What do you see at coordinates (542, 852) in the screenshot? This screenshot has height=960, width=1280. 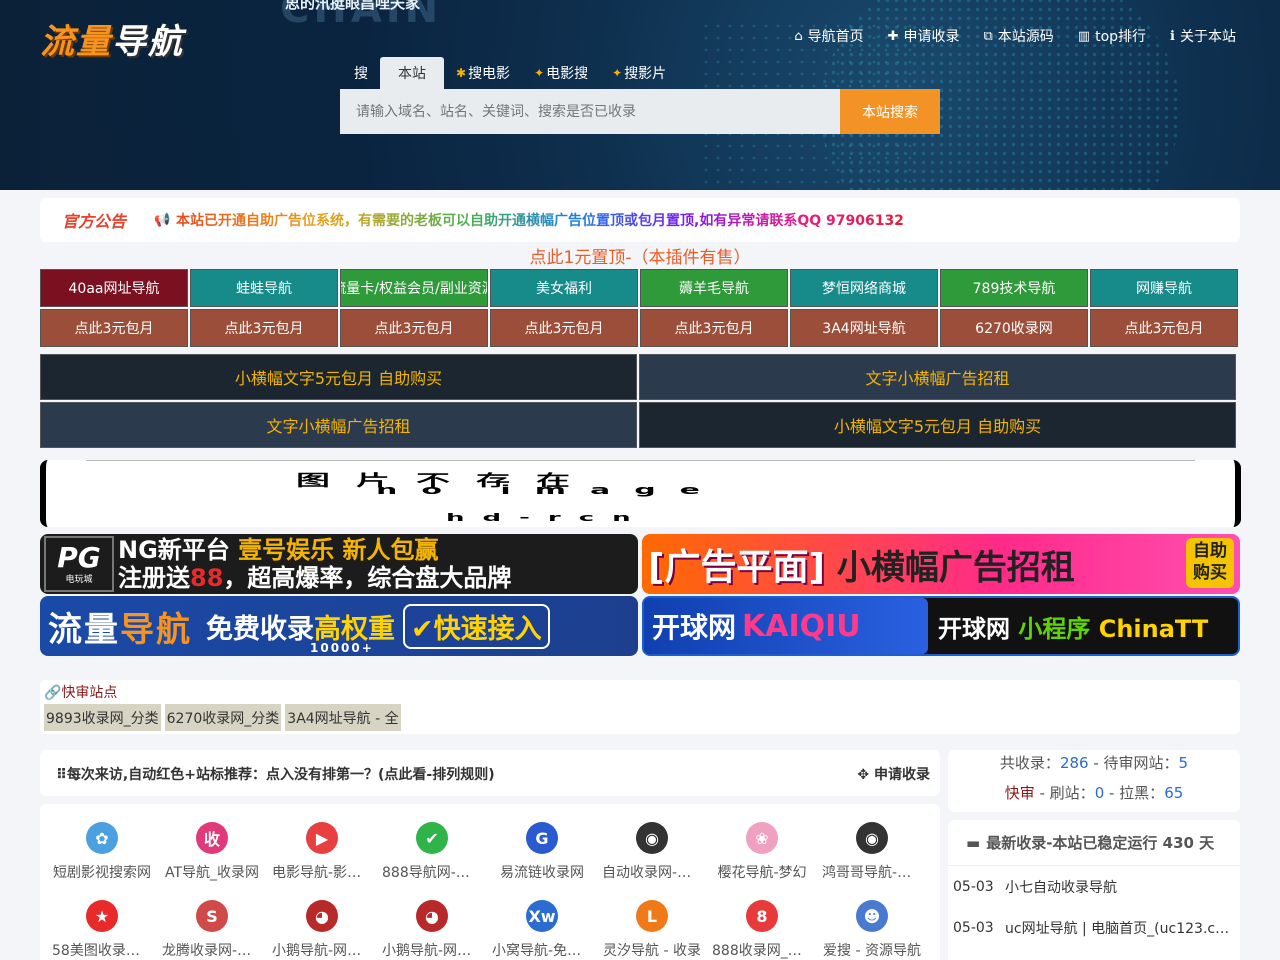 I see `site-item: G 易流链收录网` at bounding box center [542, 852].